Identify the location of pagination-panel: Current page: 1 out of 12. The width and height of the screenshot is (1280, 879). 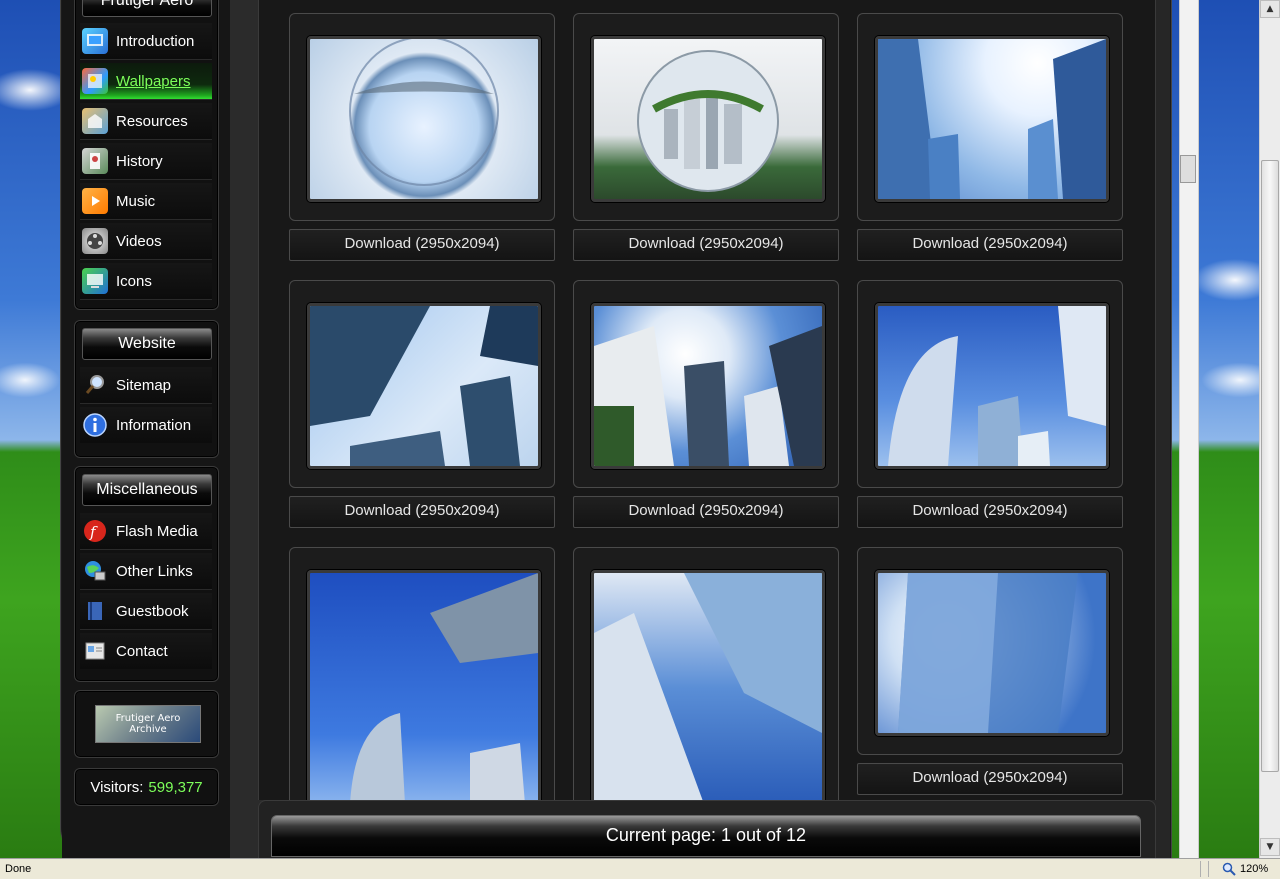
(707, 829).